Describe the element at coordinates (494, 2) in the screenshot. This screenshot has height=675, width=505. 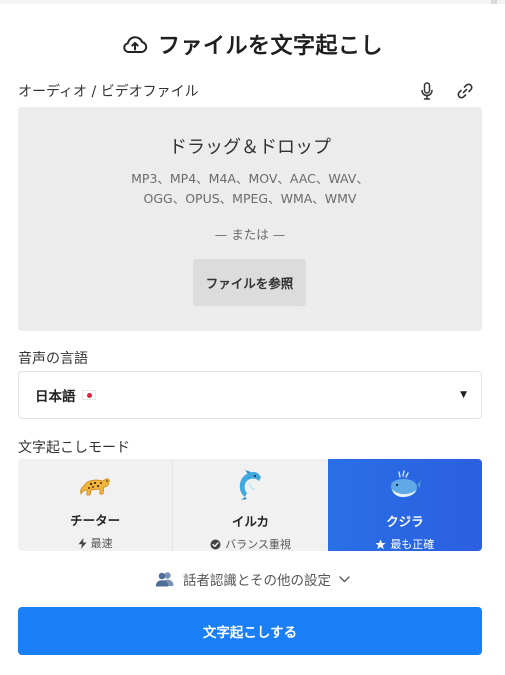
I see `top-strip-mark` at that location.